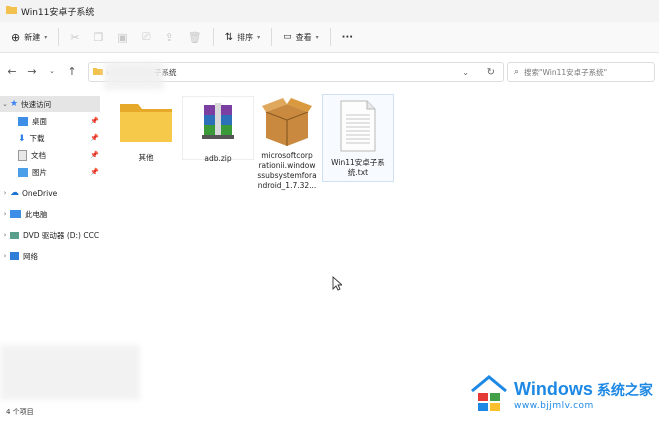  What do you see at coordinates (24, 214) in the screenshot?
I see `sidebar-item-this-pc: › 此电脑` at bounding box center [24, 214].